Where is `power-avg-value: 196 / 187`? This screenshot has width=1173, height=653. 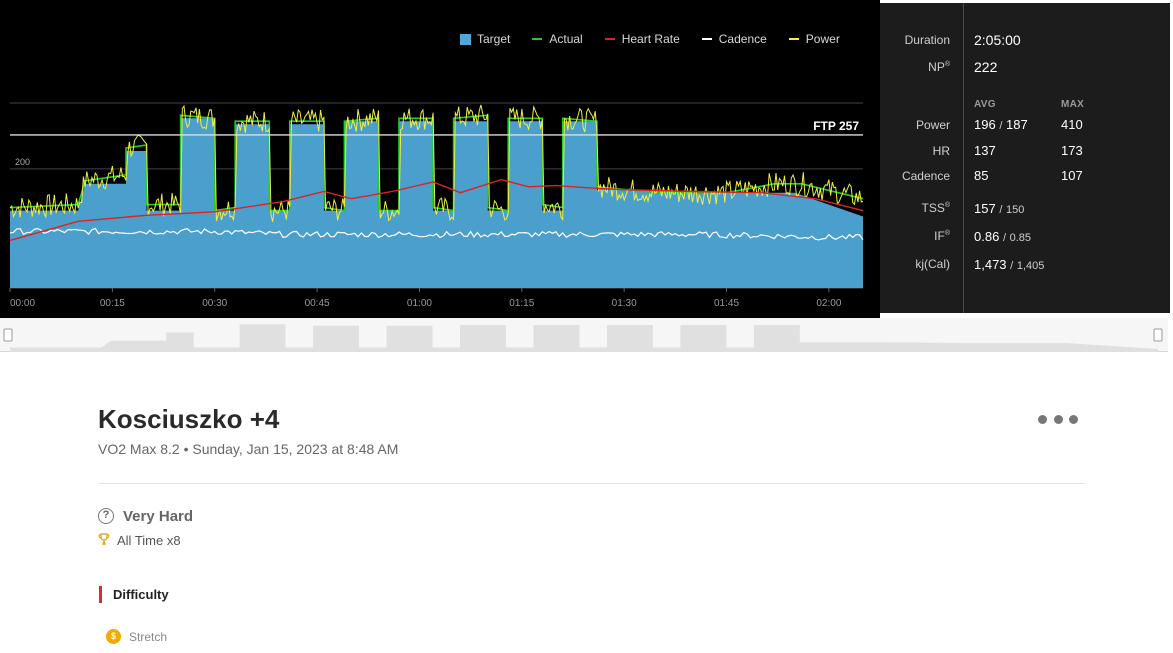
power-avg-value: 196 / 187 is located at coordinates (1001, 124).